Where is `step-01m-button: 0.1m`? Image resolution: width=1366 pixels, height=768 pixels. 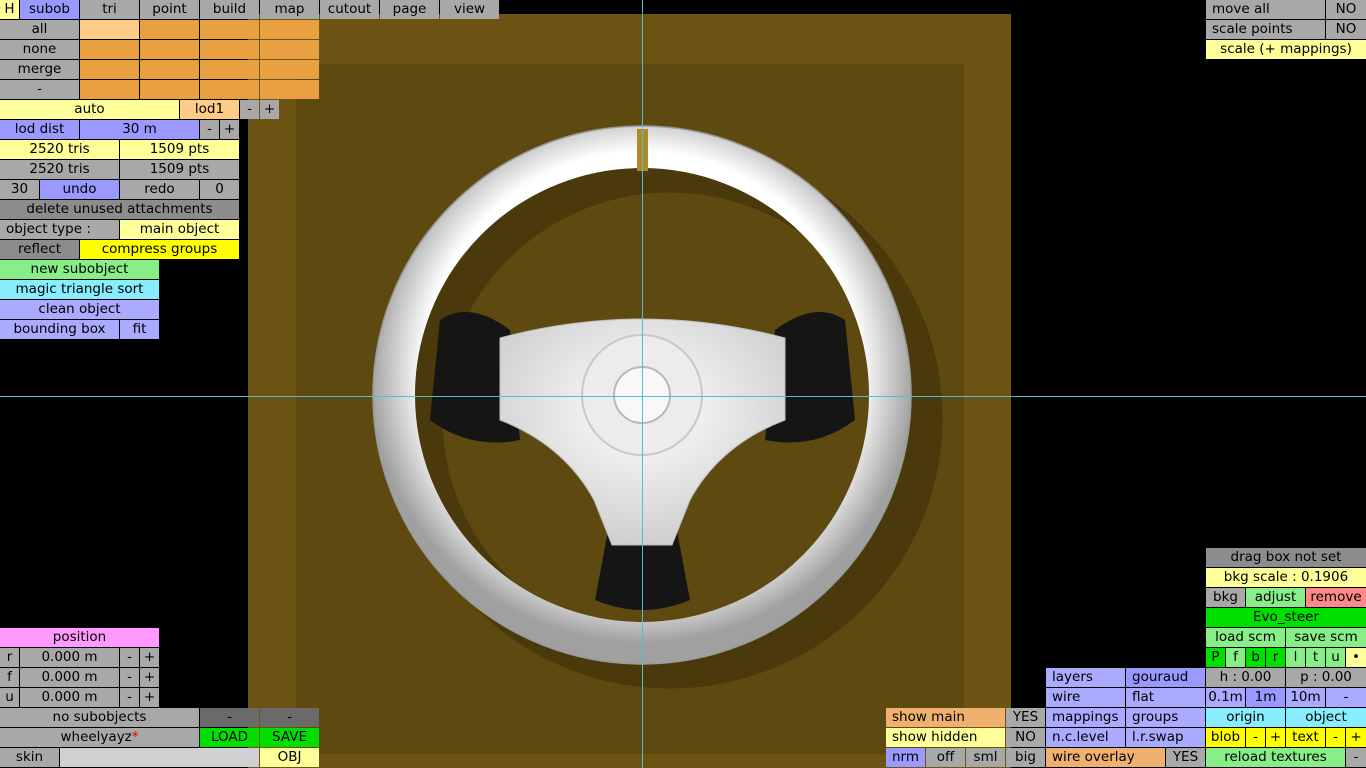
step-01m-button: 0.1m is located at coordinates (1225, 697).